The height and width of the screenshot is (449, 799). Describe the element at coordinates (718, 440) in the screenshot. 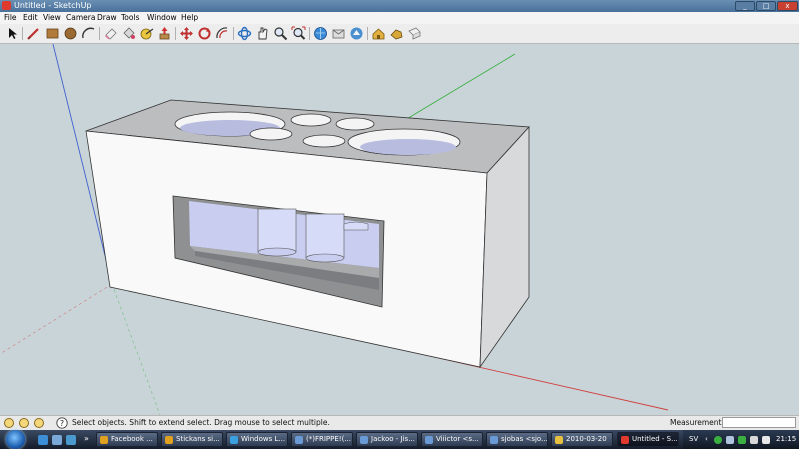

I see `messenger-tray-icon` at that location.